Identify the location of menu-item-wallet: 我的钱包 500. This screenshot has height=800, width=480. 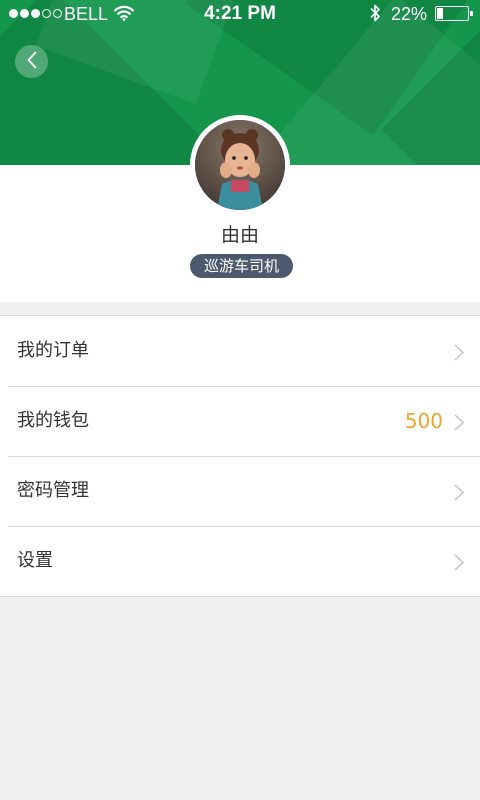
(240, 421).